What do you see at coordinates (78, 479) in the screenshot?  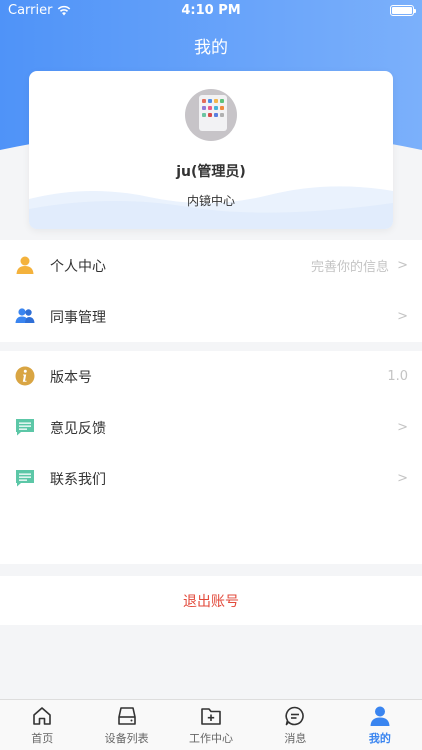 I see `menu-item-label: 联系我们` at bounding box center [78, 479].